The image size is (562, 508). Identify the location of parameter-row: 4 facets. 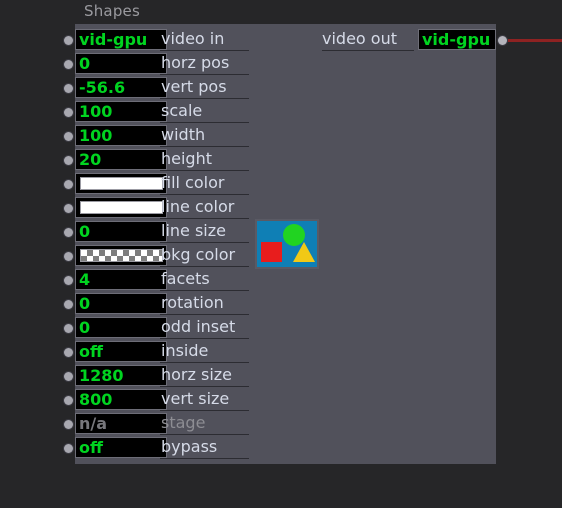
(162, 280).